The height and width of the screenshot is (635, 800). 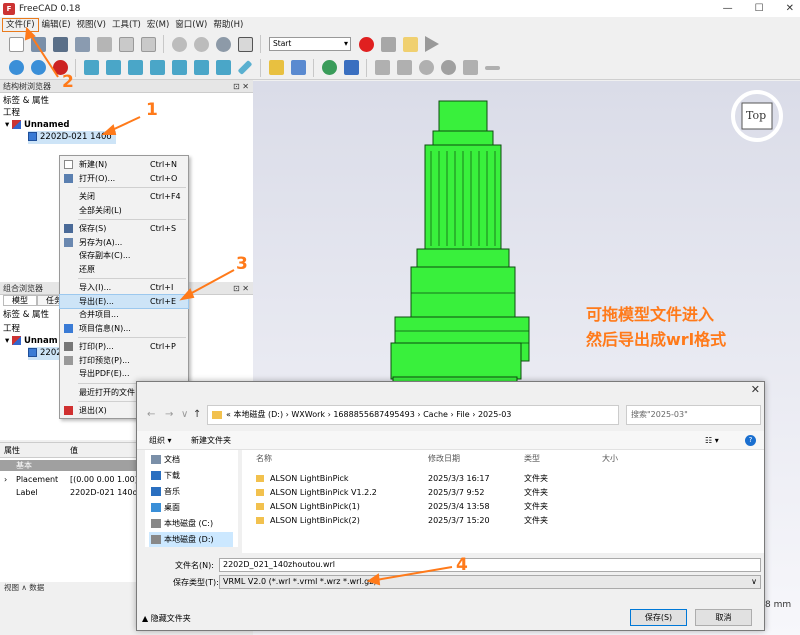 I want to click on paste-button, so click(x=148, y=44).